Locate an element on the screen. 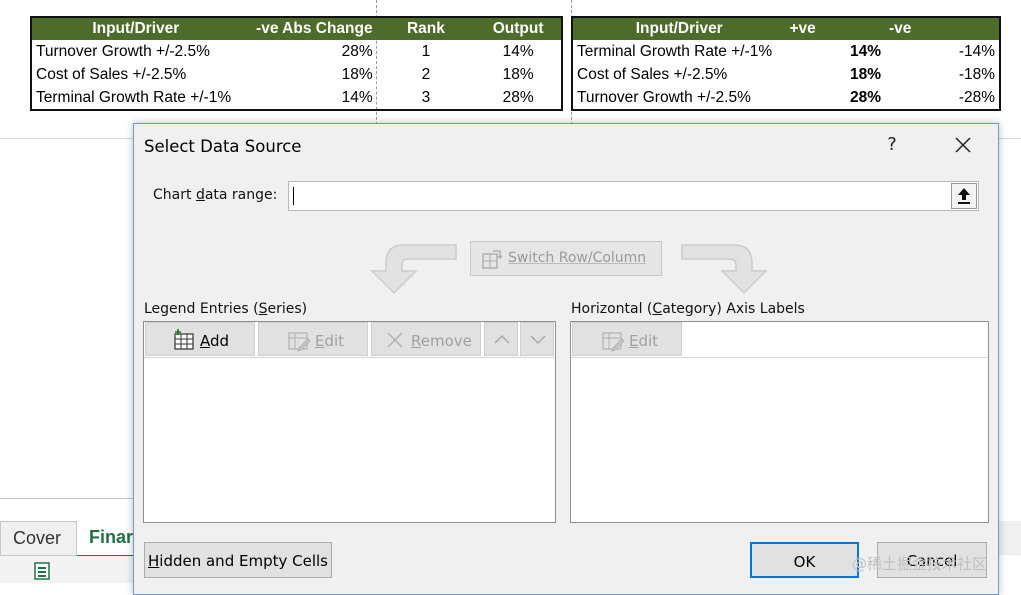 This screenshot has width=1021, height=595. dialog-title: Select Data Source is located at coordinates (223, 146).